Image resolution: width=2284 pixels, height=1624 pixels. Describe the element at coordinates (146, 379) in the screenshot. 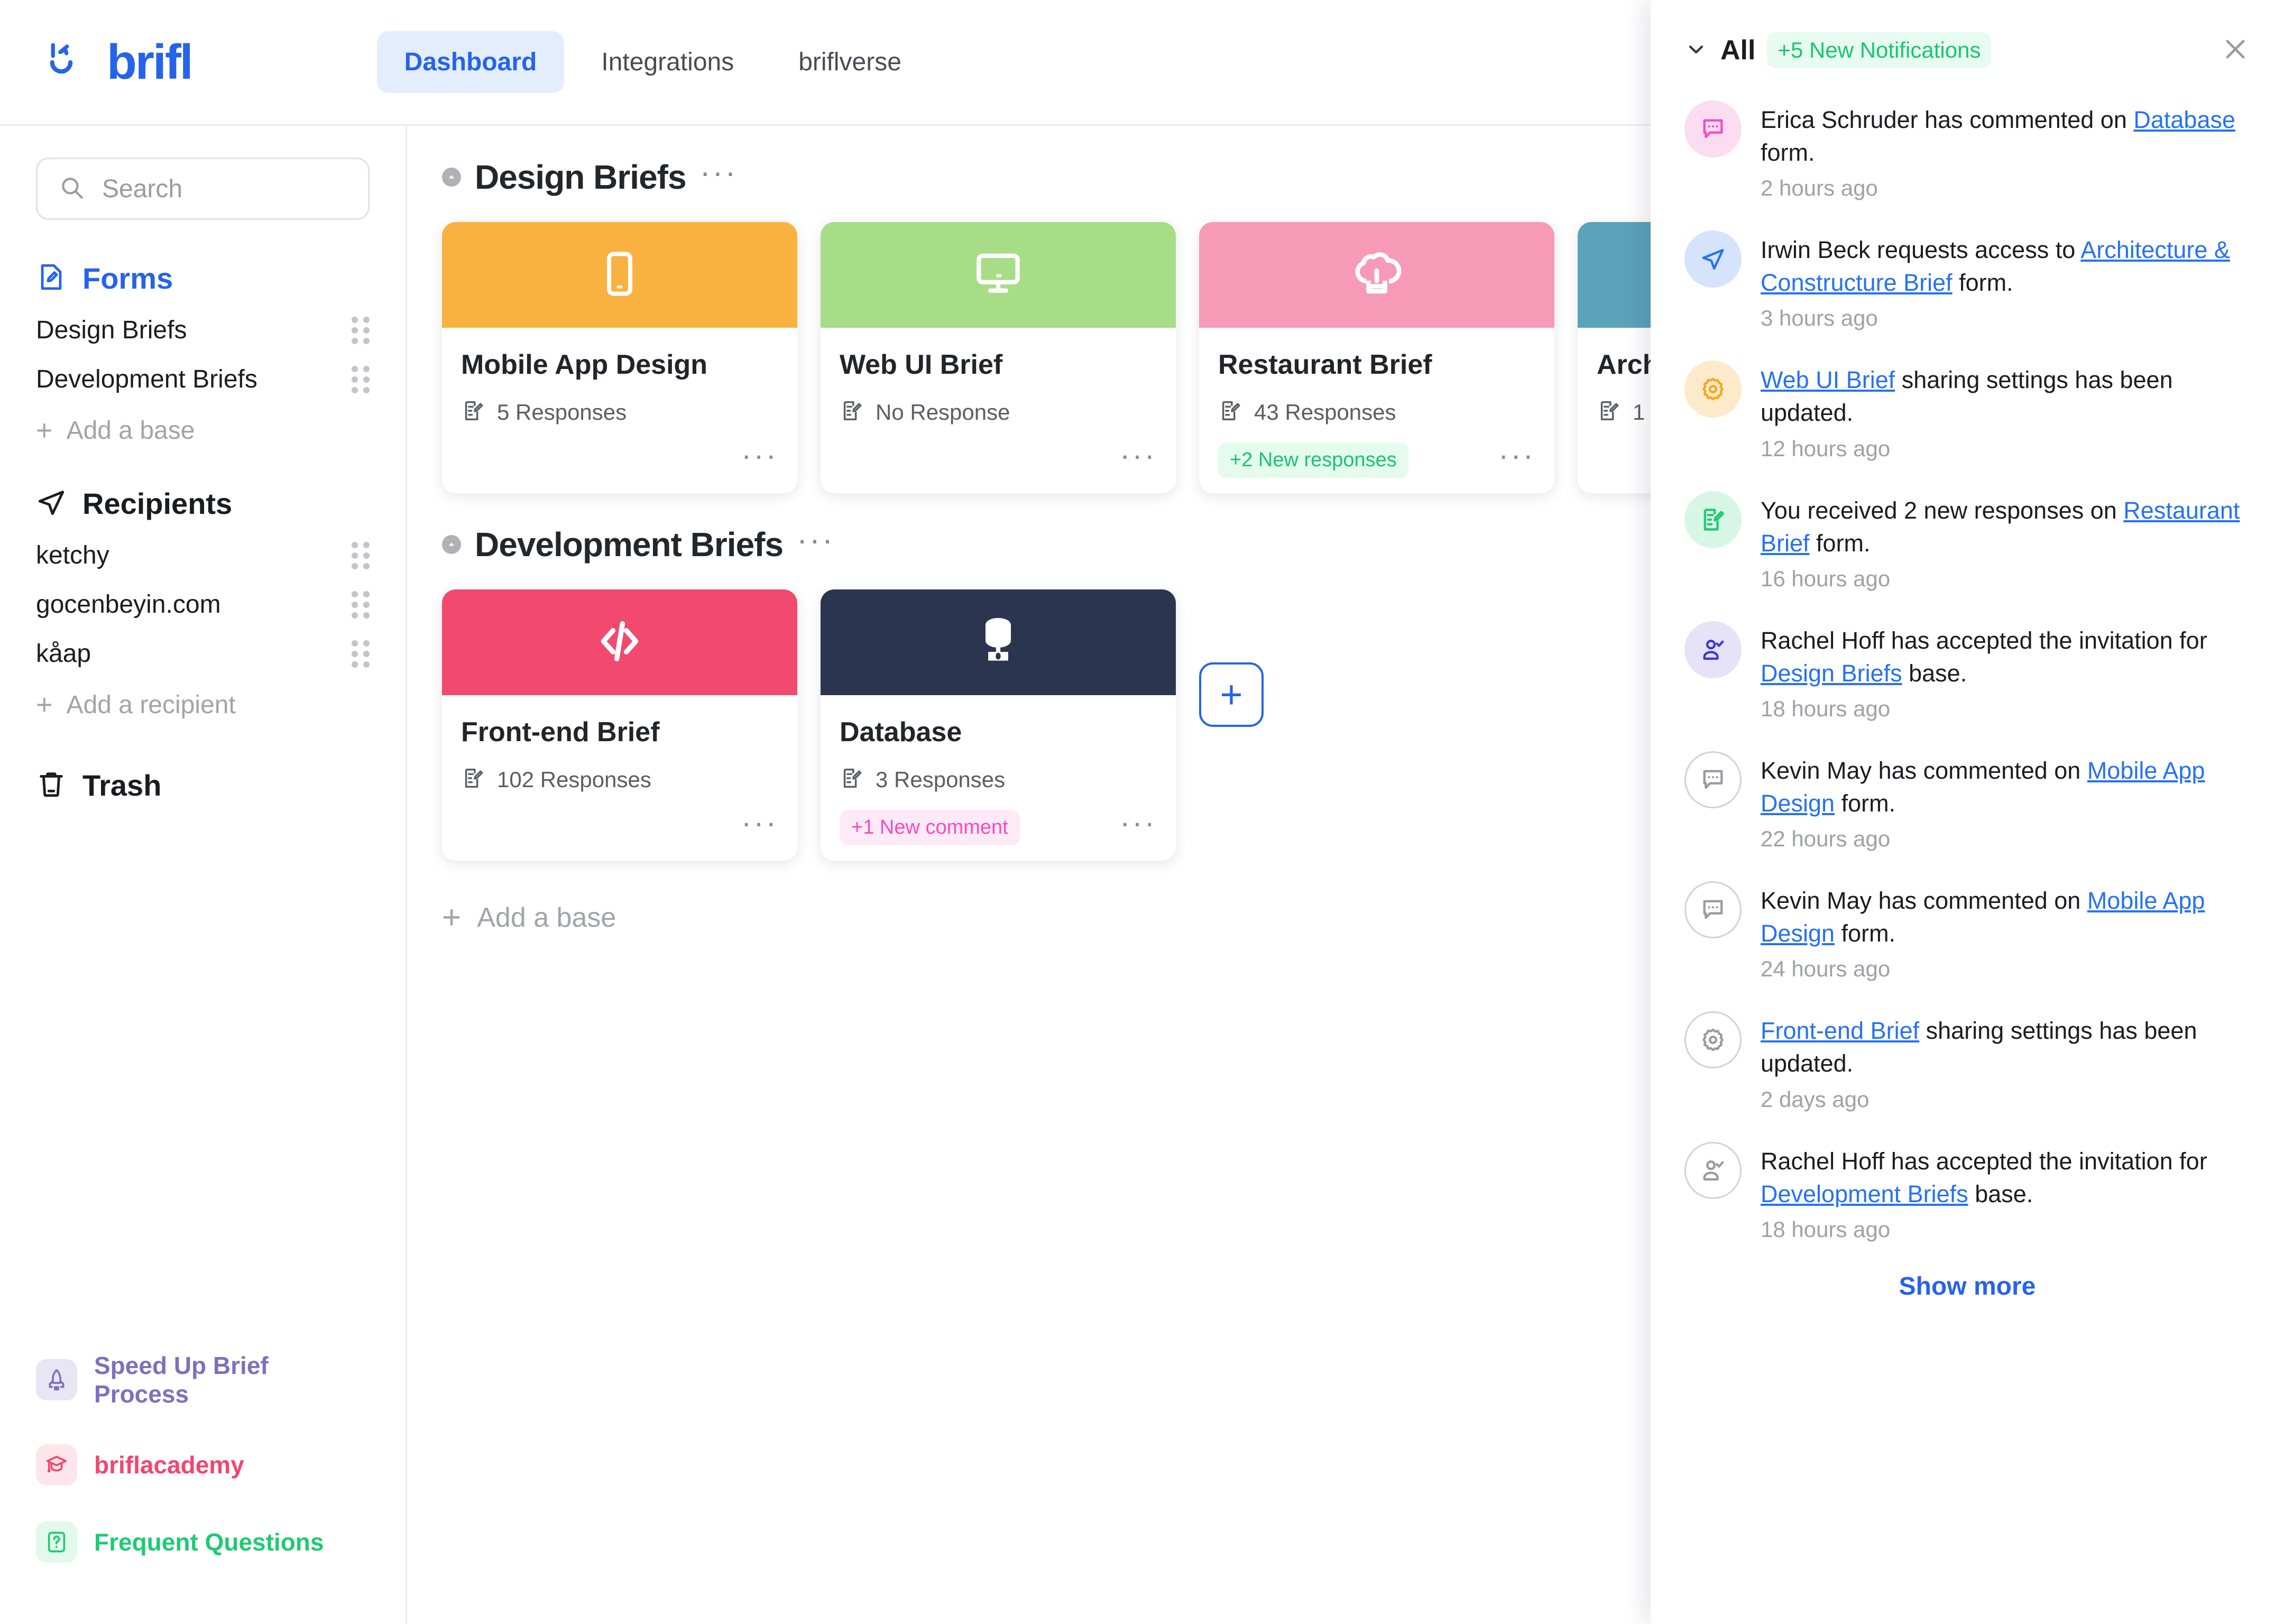

I see `sidebar-item-label: Development Briefs` at that location.